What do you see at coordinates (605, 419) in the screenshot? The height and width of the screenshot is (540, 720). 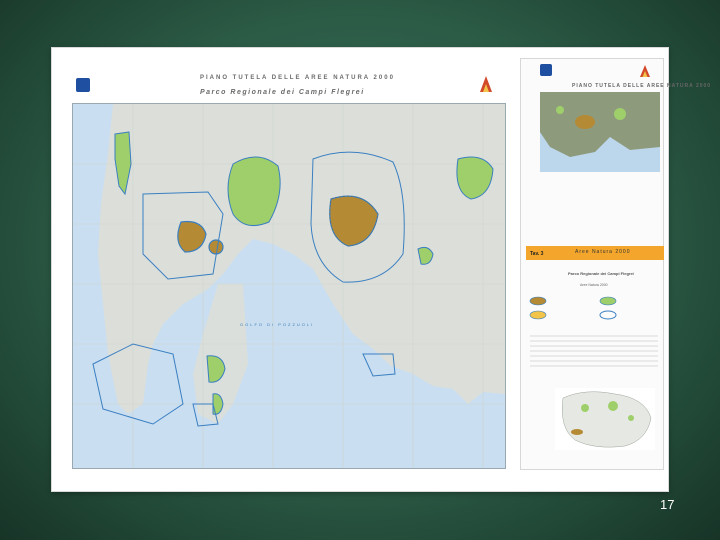 I see `inset-map` at bounding box center [605, 419].